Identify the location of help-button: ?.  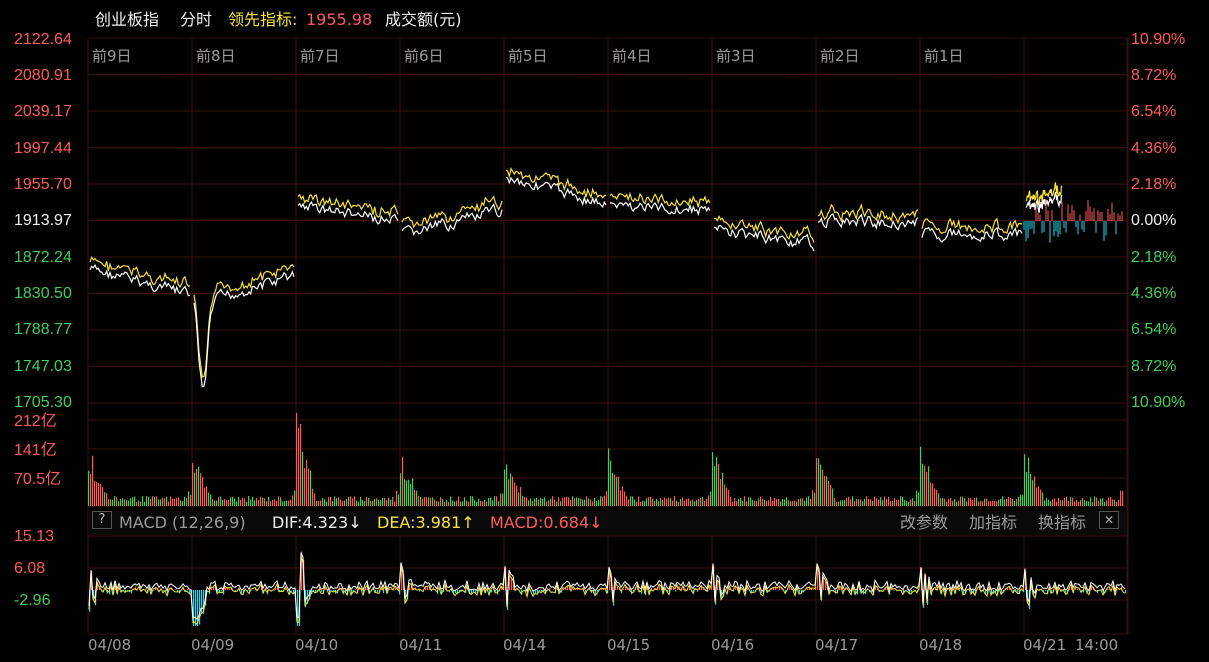
(102, 520).